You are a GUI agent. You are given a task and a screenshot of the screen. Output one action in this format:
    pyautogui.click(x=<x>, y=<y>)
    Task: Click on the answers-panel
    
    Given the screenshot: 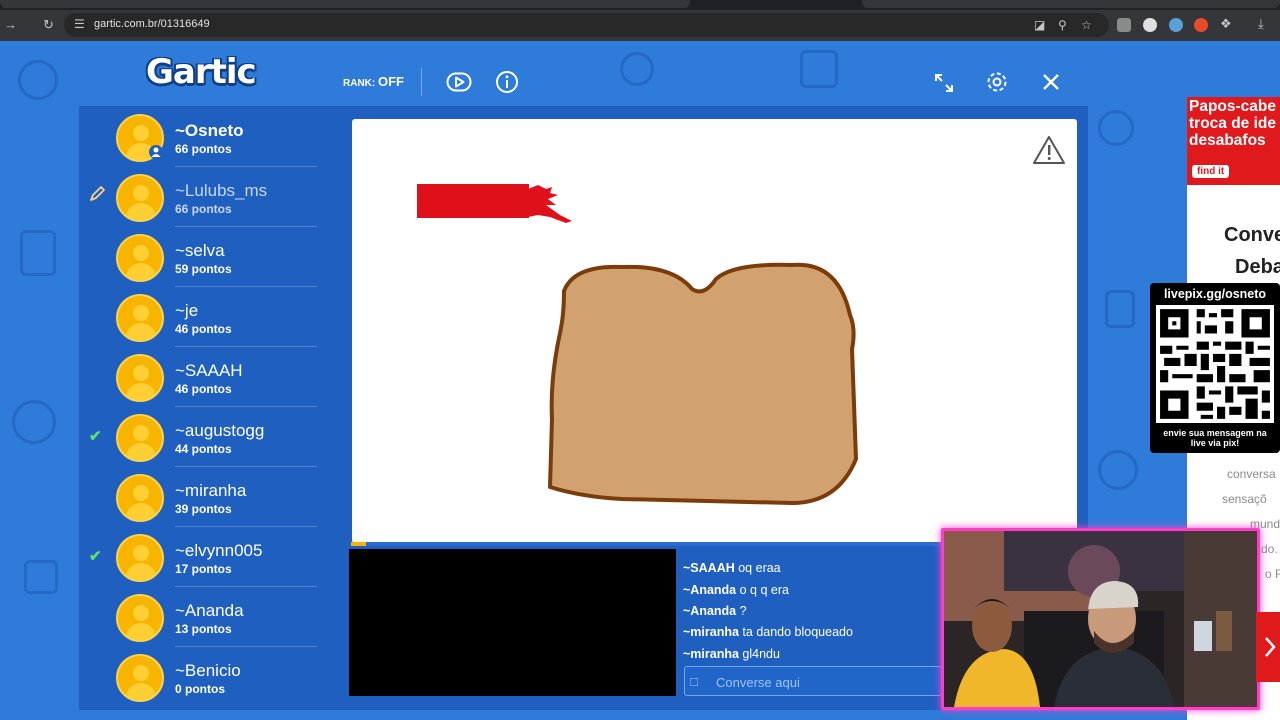 What is the action you would take?
    pyautogui.click(x=512, y=622)
    